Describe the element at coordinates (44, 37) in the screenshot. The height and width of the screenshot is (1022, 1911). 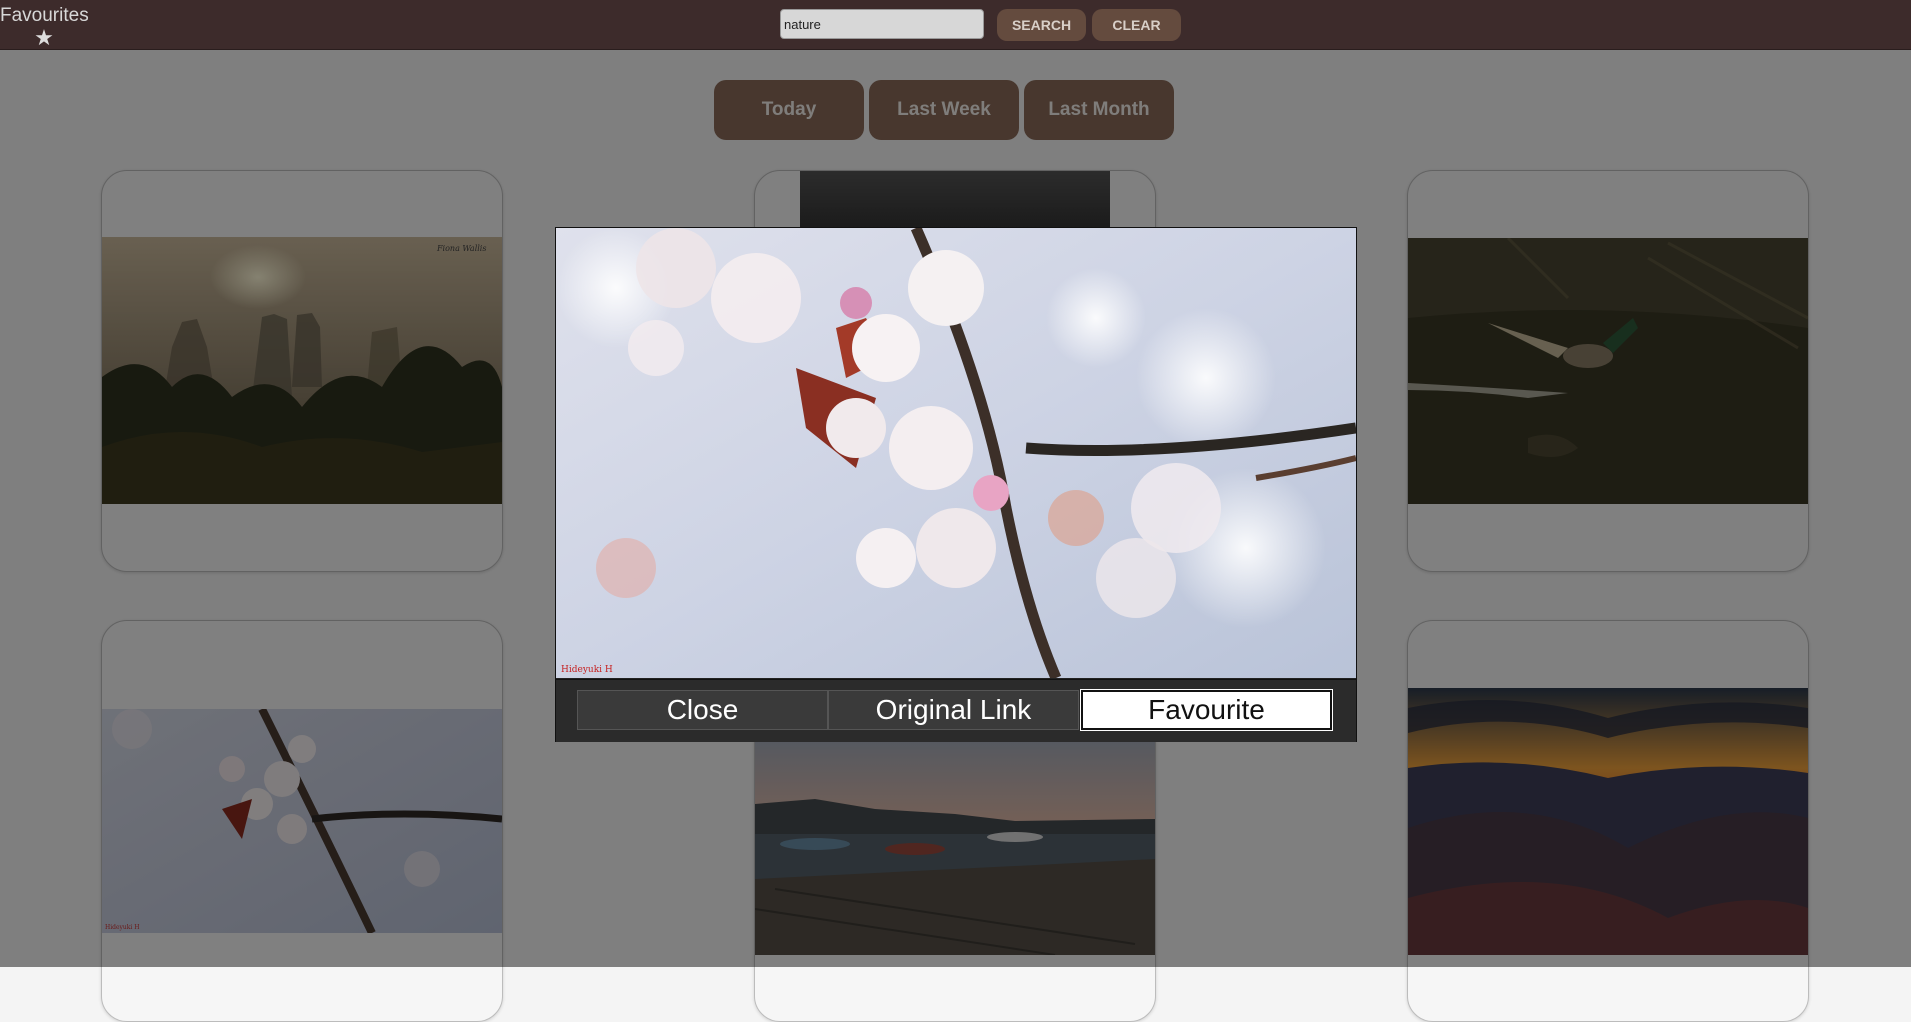
I see `star-icon: ★` at that location.